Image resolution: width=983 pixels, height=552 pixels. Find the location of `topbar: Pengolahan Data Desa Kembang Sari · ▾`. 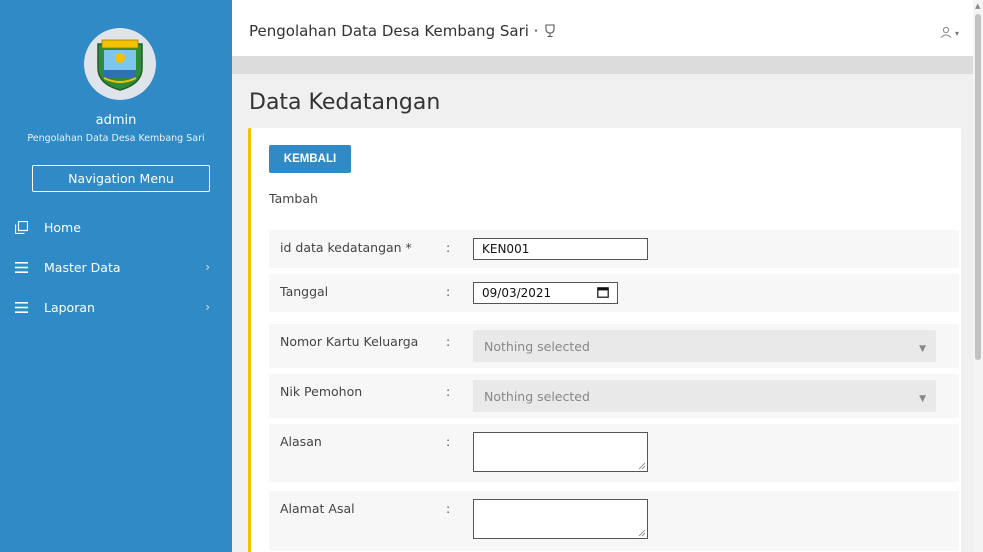

topbar: Pengolahan Data Desa Kembang Sari · ▾ is located at coordinates (602, 28).